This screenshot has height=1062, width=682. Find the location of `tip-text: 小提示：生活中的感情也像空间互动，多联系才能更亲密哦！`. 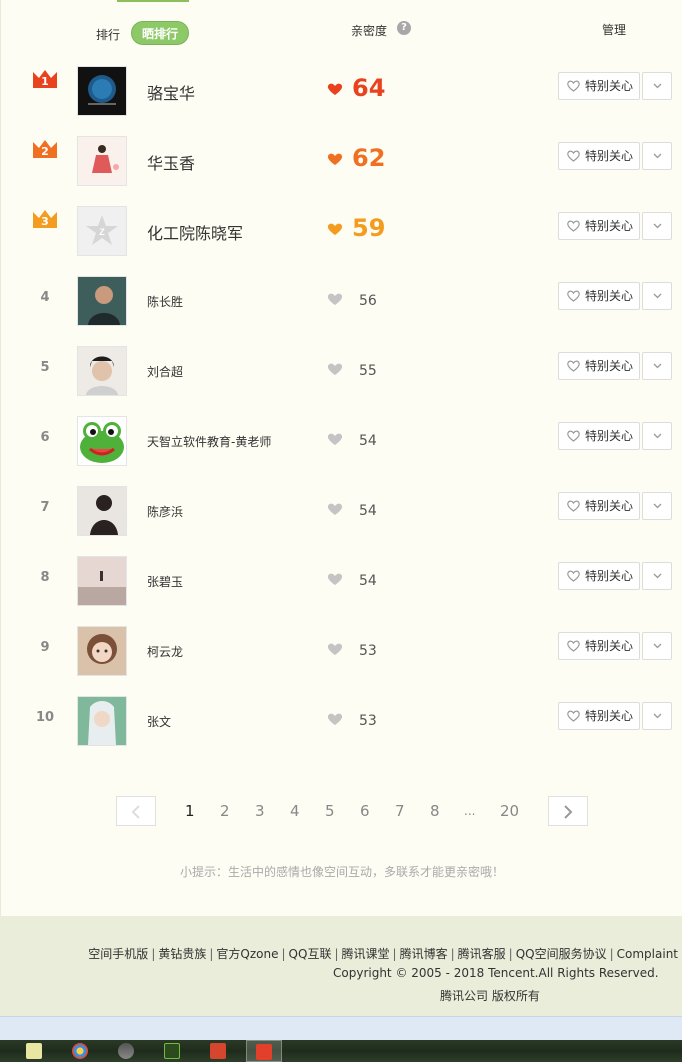

tip-text: 小提示：生活中的感情也像空间互动，多联系才能更亲密哦！ is located at coordinates (341, 872).